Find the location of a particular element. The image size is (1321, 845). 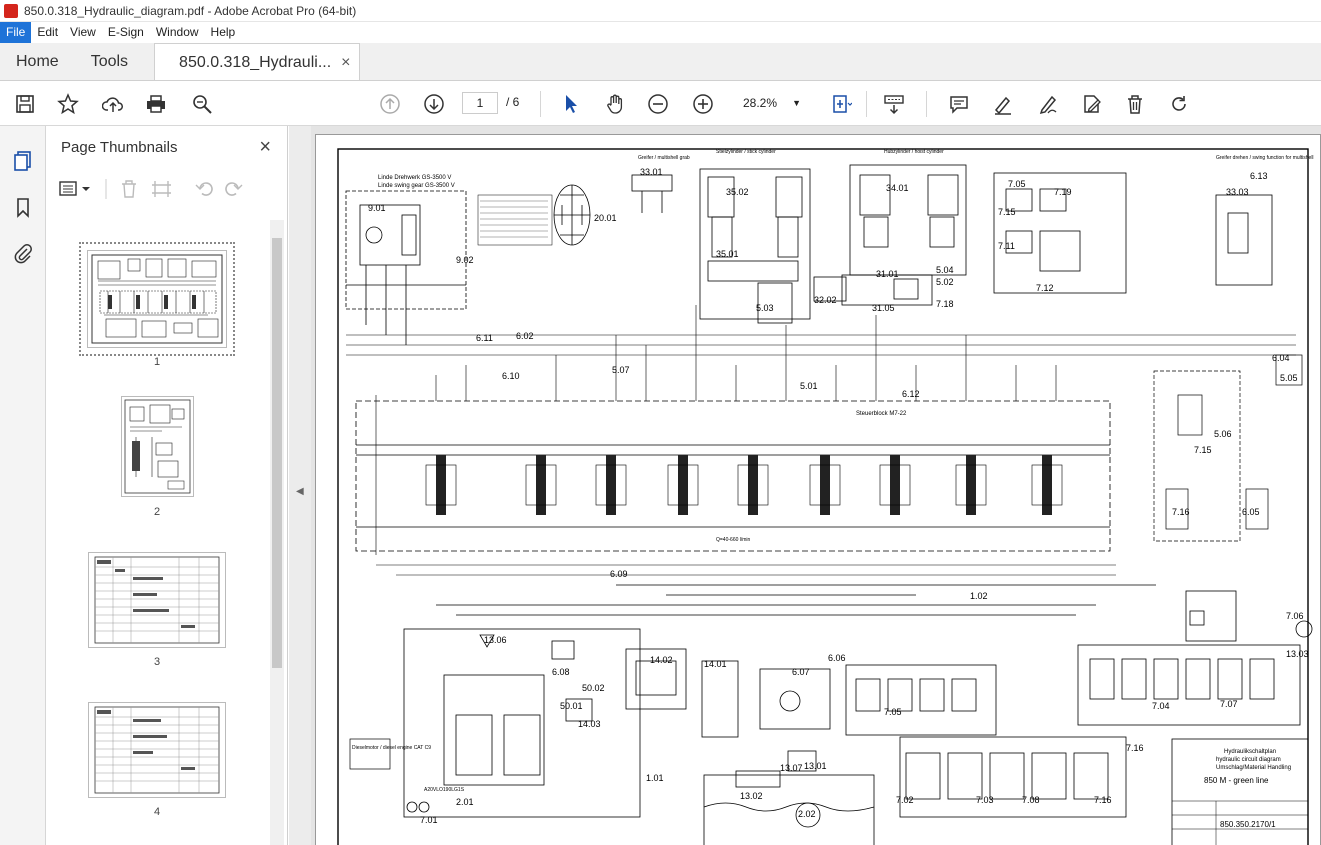

scrollbar-thumb is located at coordinates (277, 453).